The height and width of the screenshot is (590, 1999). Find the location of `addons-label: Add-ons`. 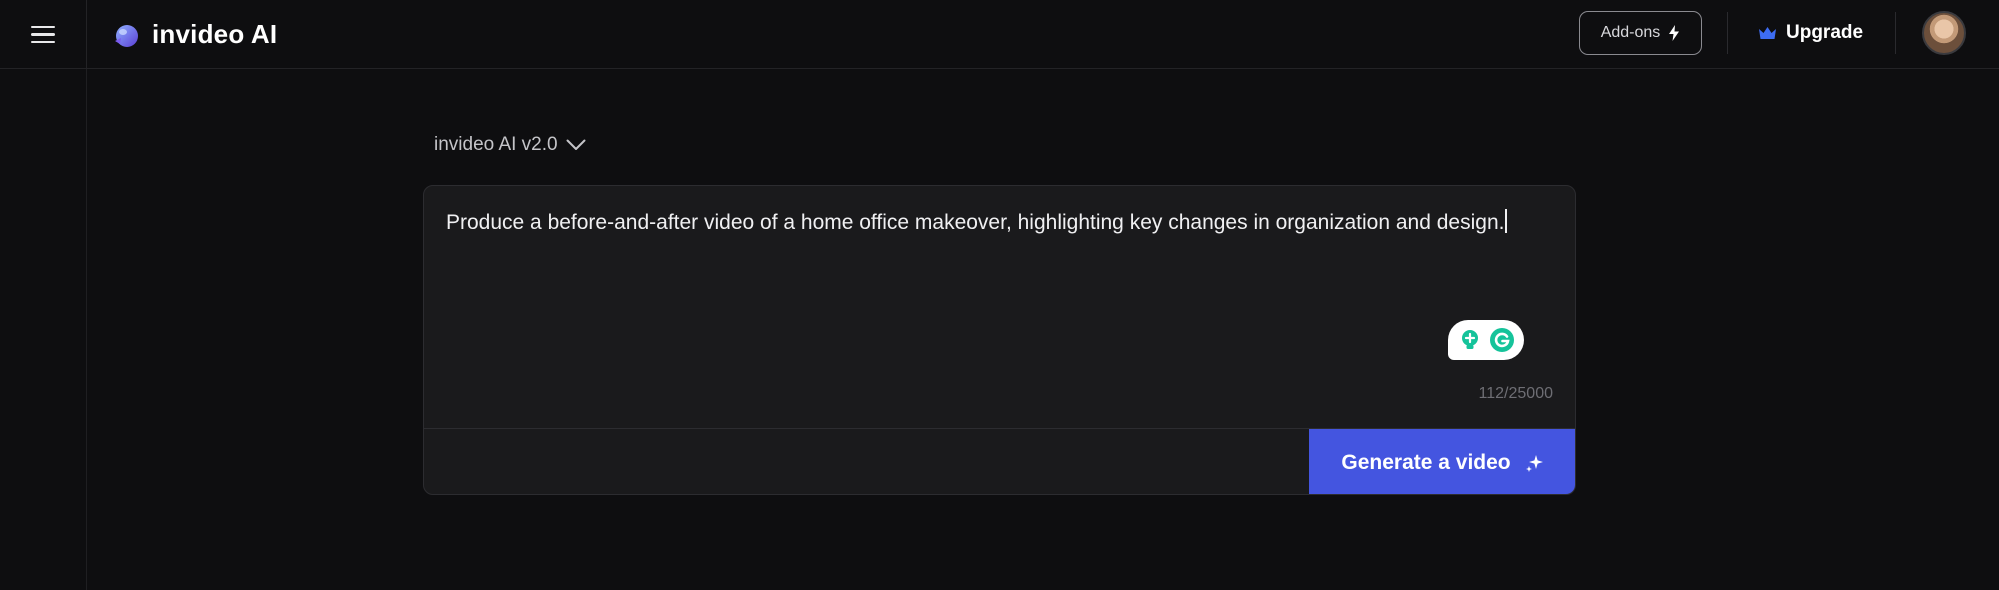

addons-label: Add-ons is located at coordinates (1630, 32).